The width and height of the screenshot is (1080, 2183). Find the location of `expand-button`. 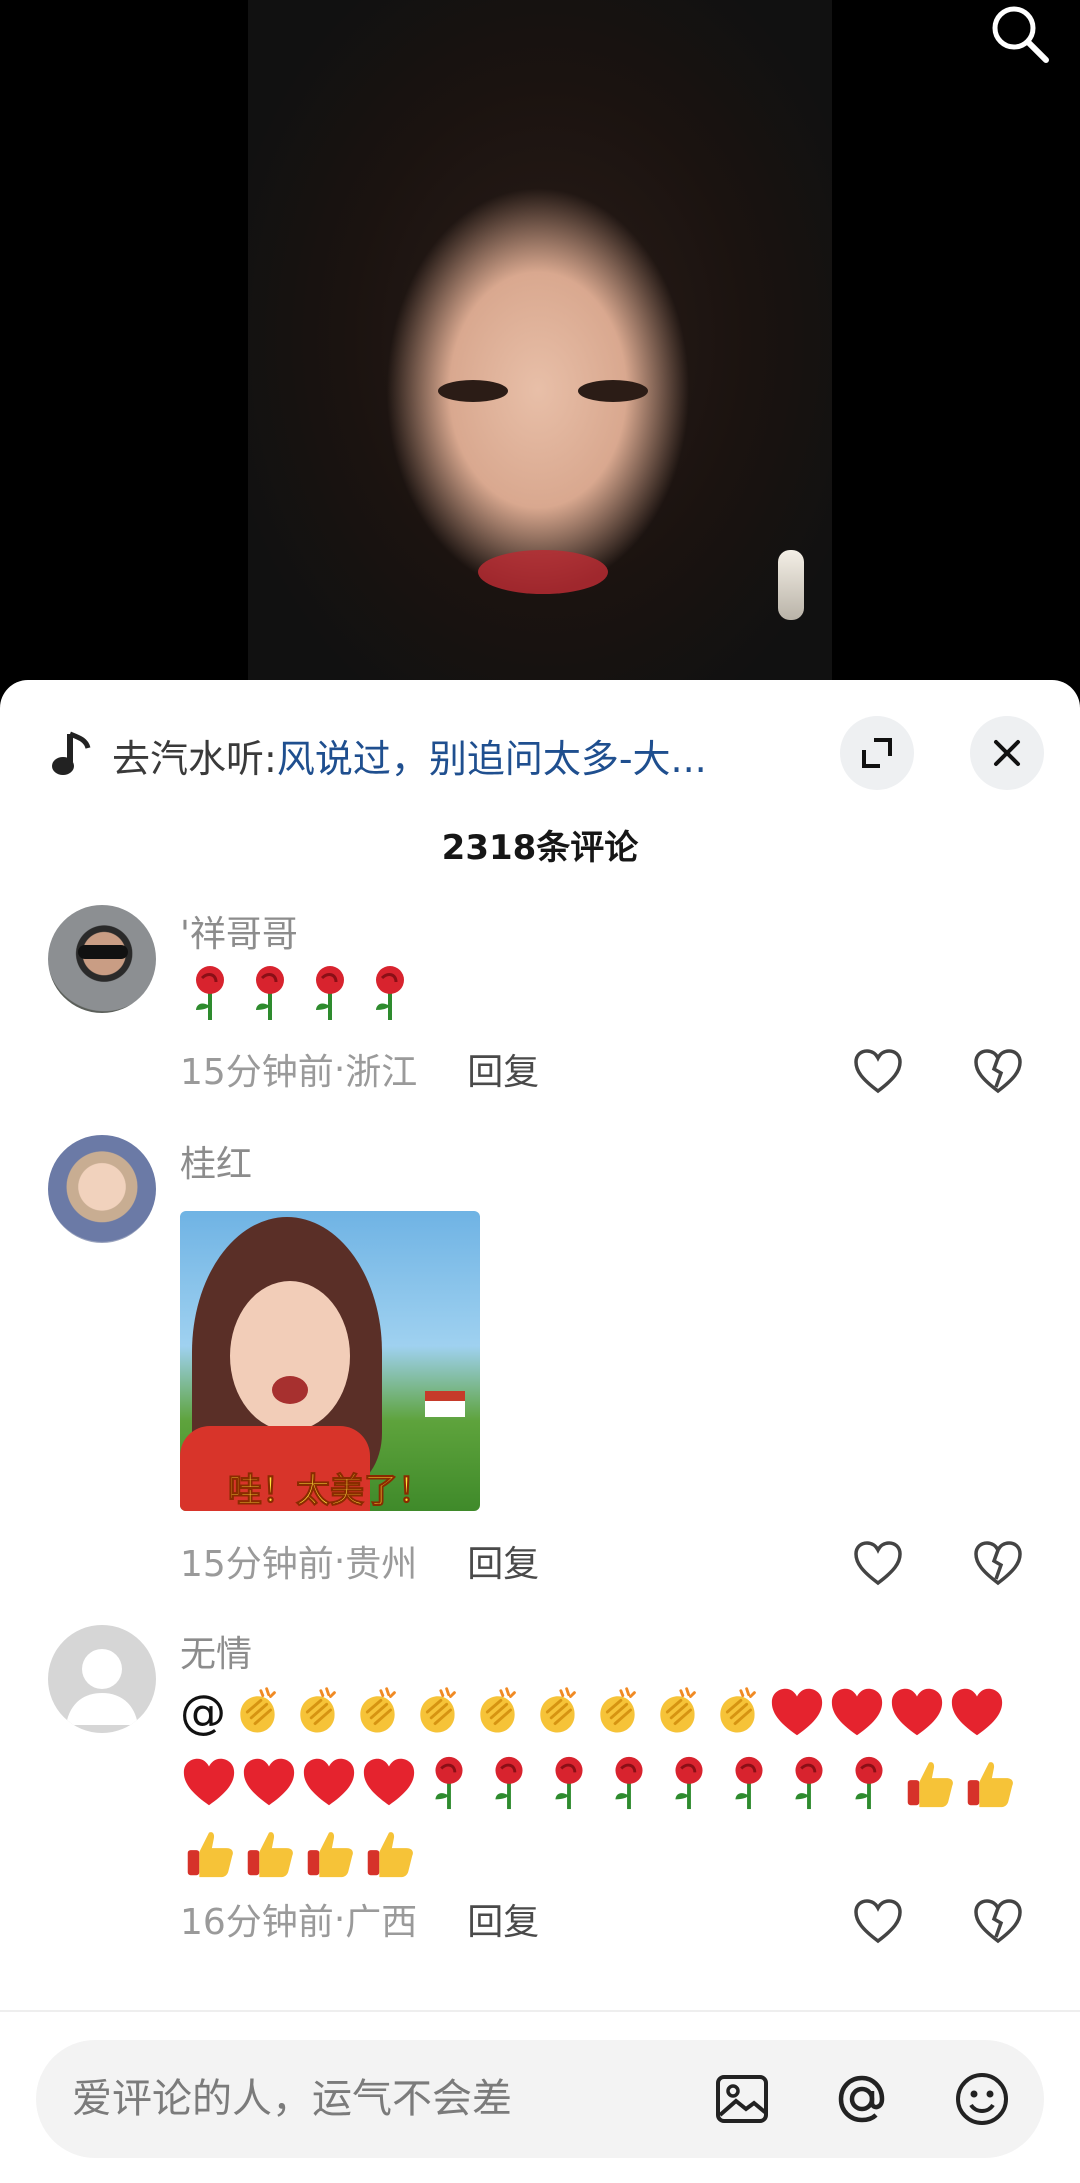

expand-button is located at coordinates (877, 753).